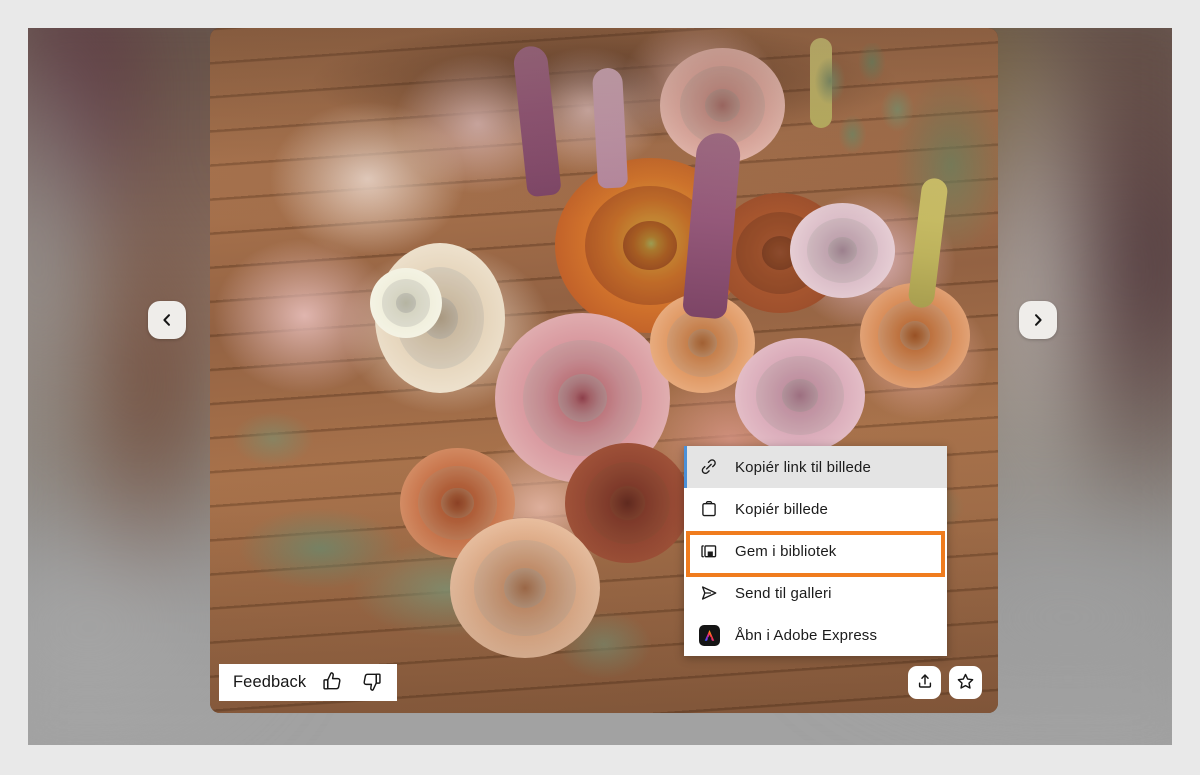  Describe the element at coordinates (709, 467) in the screenshot. I see `link-icon` at that location.